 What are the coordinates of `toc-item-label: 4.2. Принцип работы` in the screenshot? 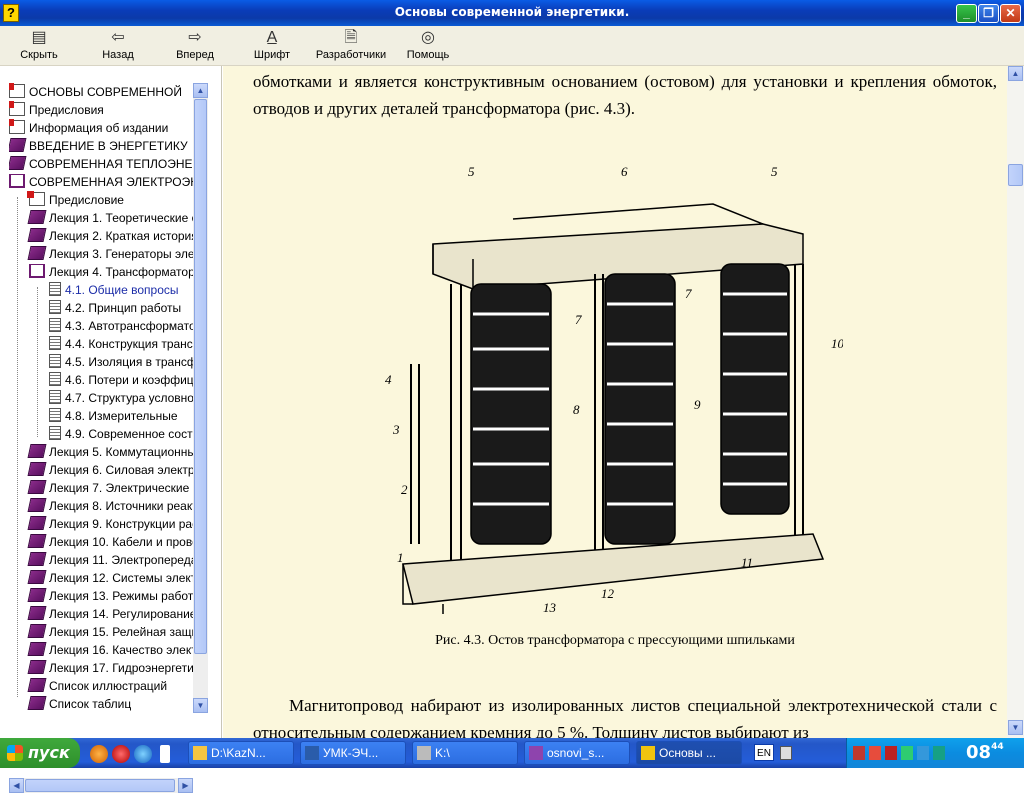 It's located at (123, 308).